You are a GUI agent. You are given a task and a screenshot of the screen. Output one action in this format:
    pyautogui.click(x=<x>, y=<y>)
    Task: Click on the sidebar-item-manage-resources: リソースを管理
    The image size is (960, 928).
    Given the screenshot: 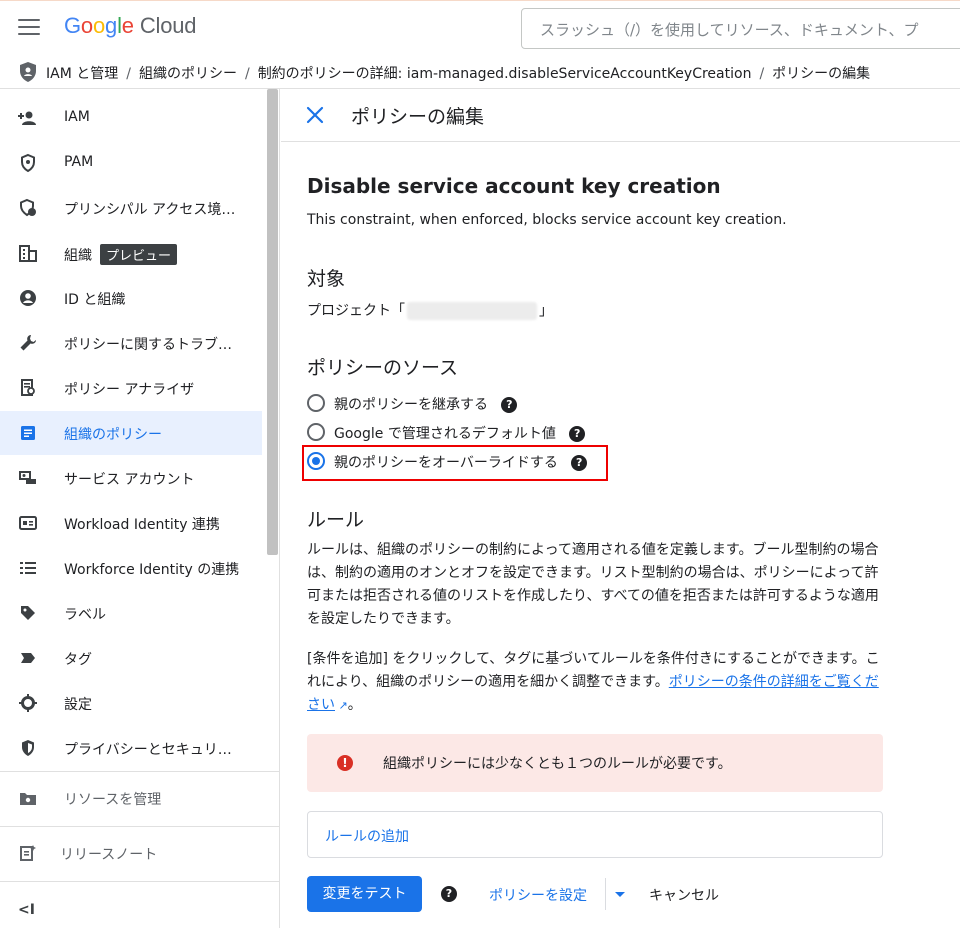 What is the action you would take?
    pyautogui.click(x=131, y=798)
    